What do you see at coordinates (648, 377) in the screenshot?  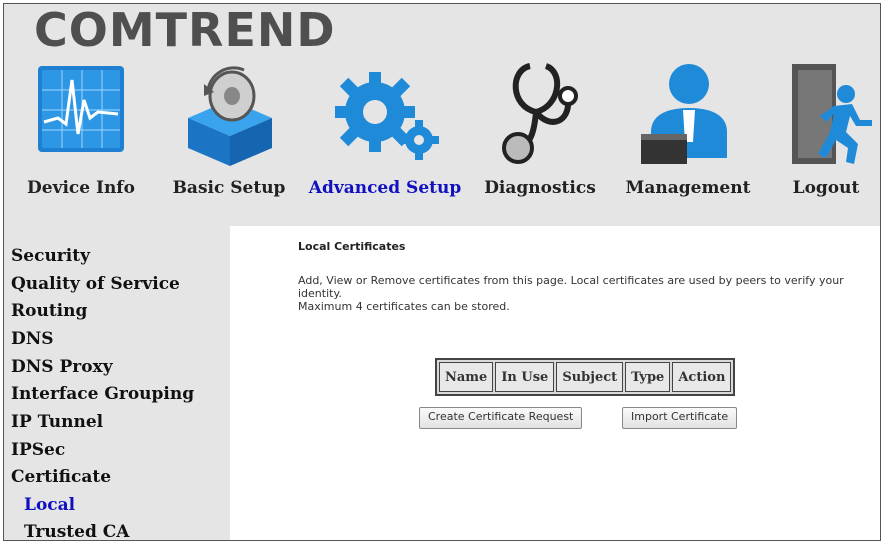 I see `column-type: Type` at bounding box center [648, 377].